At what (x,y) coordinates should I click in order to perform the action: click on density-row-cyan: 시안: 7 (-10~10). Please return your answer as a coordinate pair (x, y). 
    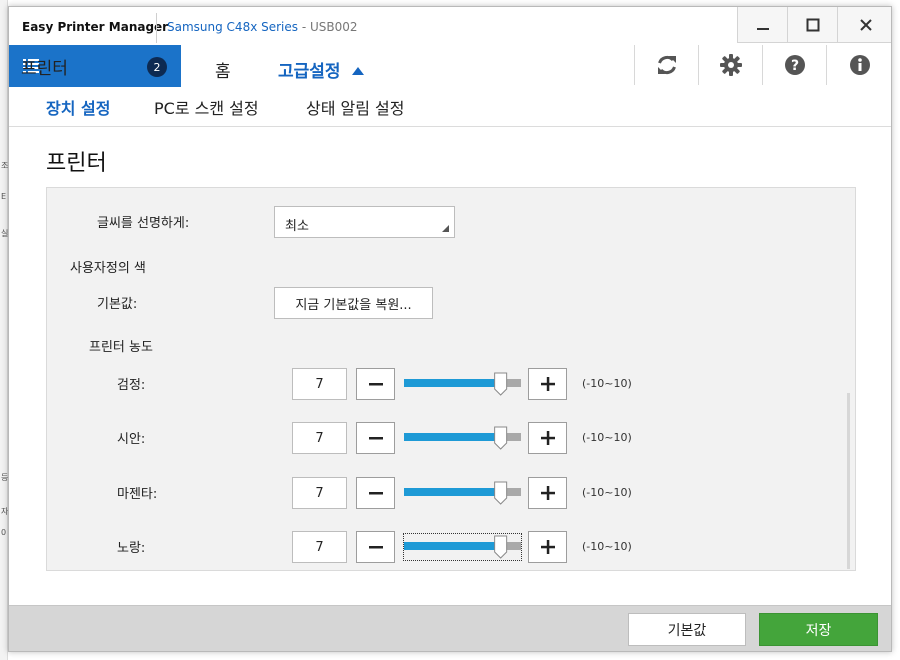
    Looking at the image, I should click on (452, 439).